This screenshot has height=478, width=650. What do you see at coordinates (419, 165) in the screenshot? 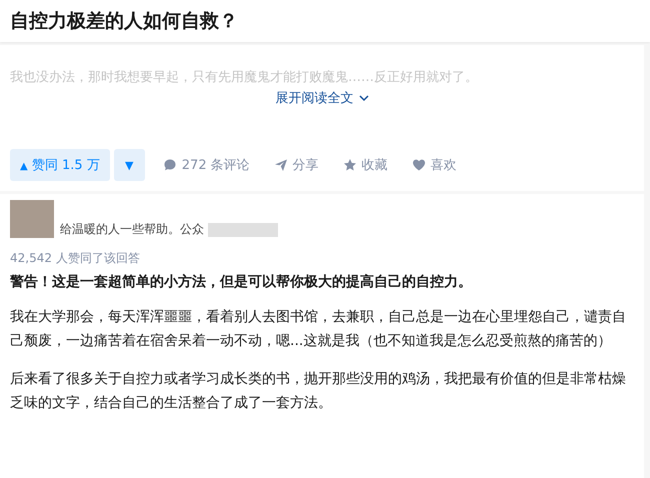
I see `heart-icon` at bounding box center [419, 165].